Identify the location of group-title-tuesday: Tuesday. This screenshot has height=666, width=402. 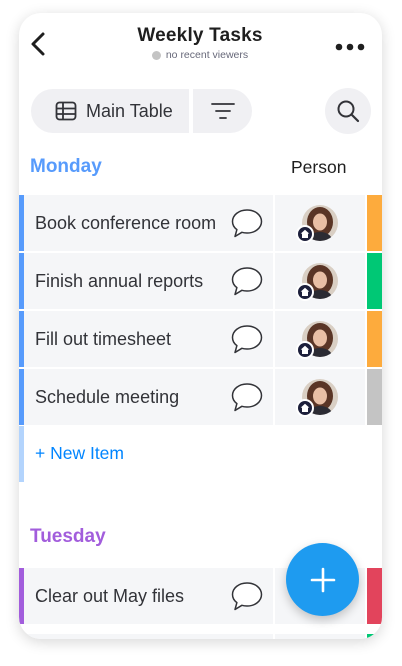
(68, 537).